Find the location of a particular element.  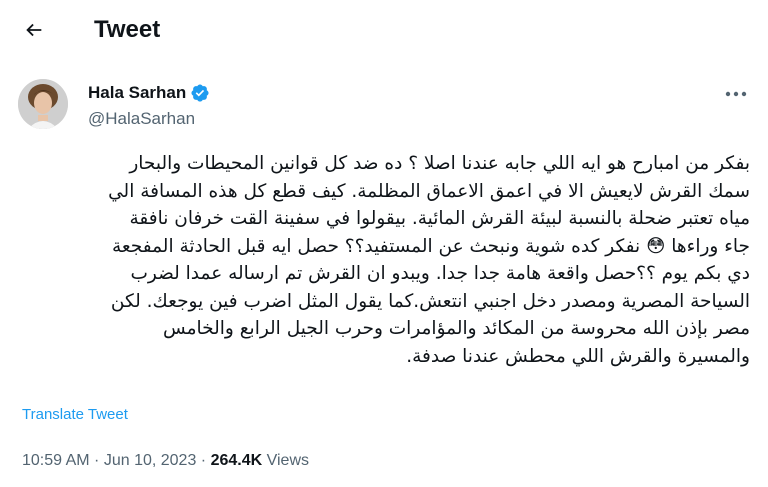

tweet-meta: 10:59 AM · Jun 10, 2023 · 264.4K Views is located at coordinates (165, 461).